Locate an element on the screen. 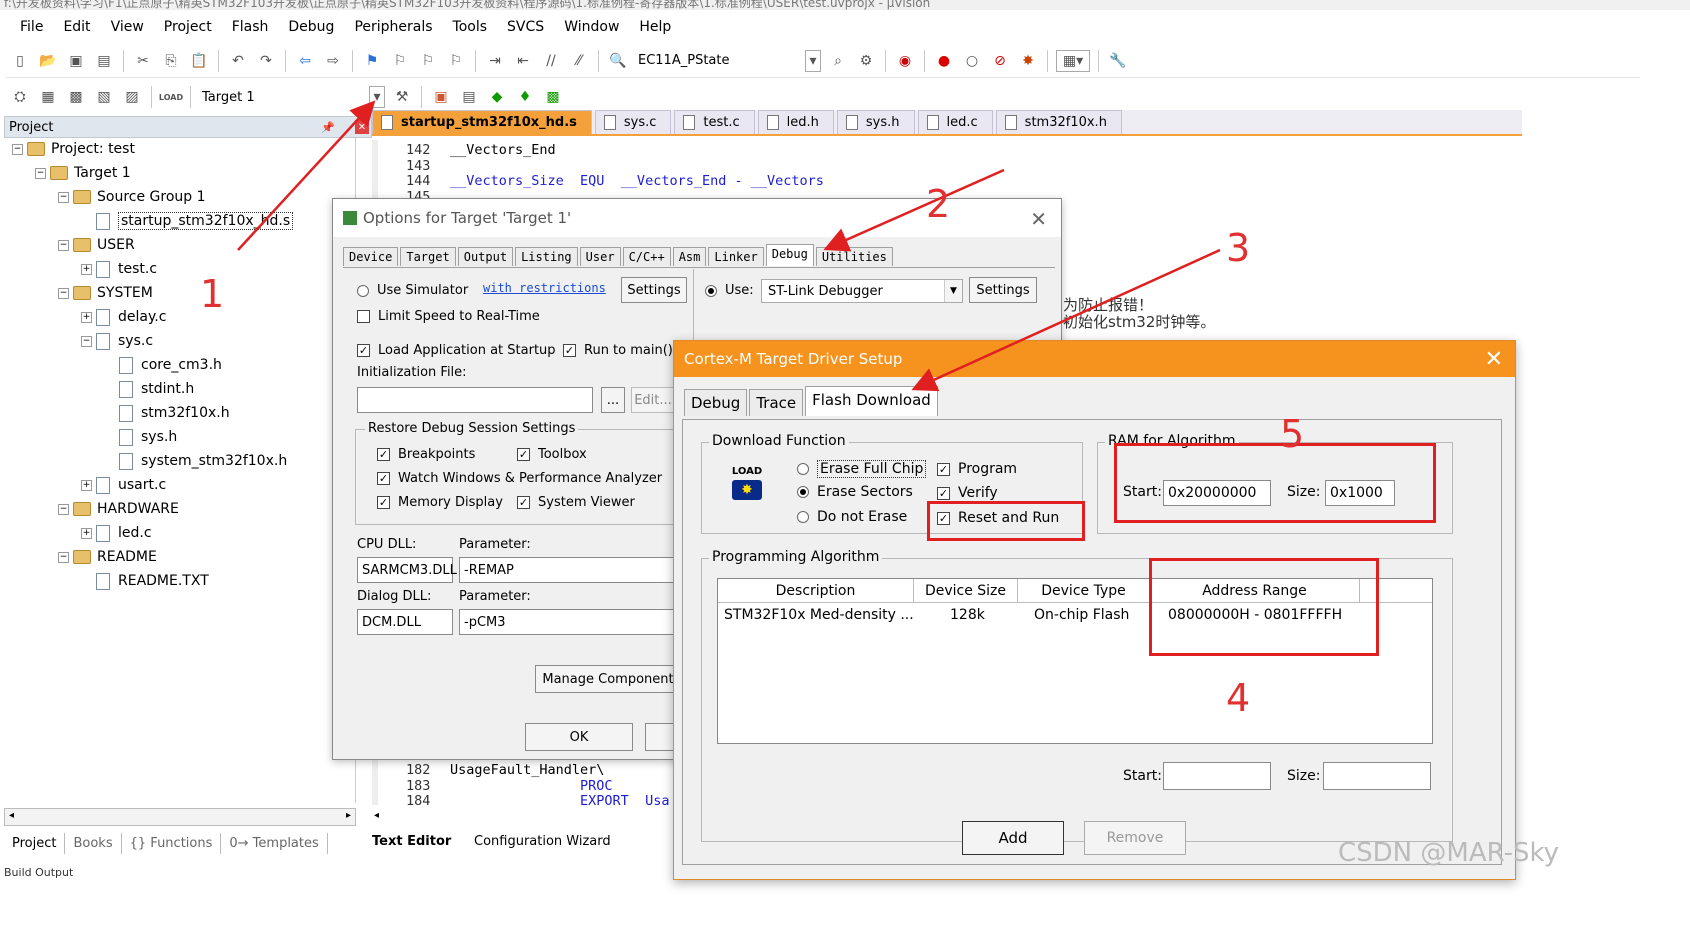 The width and height of the screenshot is (1690, 952). annotation-number: 5 is located at coordinates (1292, 434).